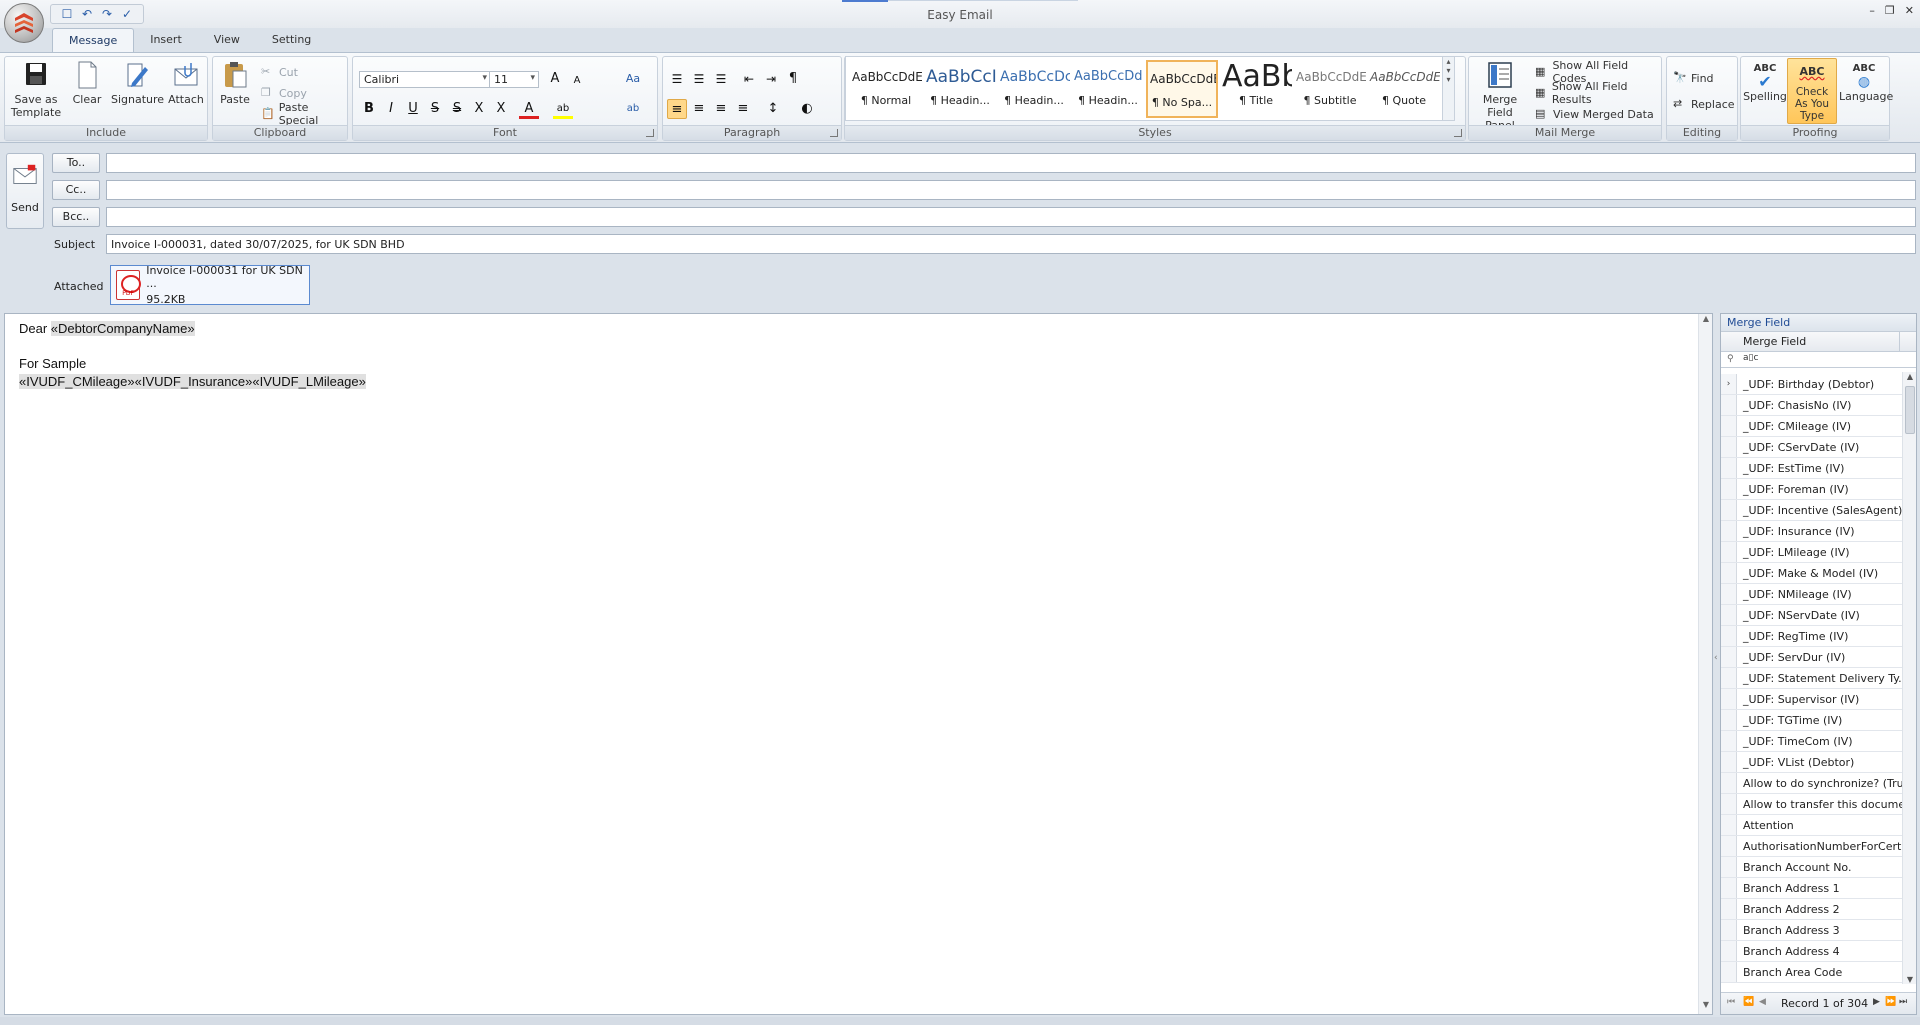  What do you see at coordinates (479, 109) in the screenshot?
I see `superscript-button: X` at bounding box center [479, 109].